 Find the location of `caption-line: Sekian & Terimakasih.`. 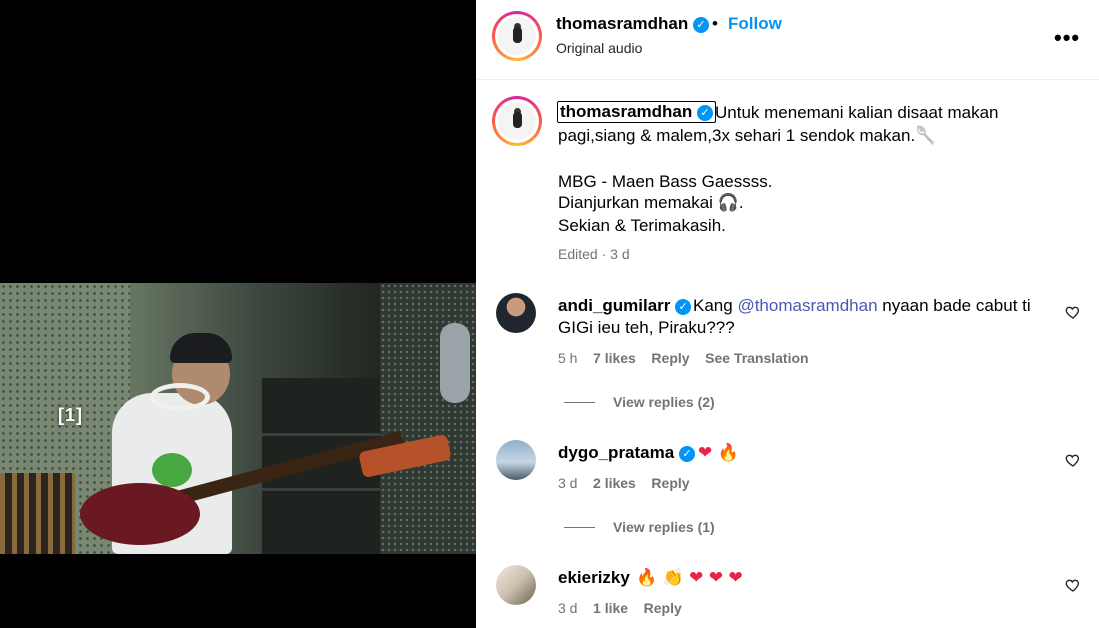

caption-line: Sekian & Terimakasih. is located at coordinates (642, 225).